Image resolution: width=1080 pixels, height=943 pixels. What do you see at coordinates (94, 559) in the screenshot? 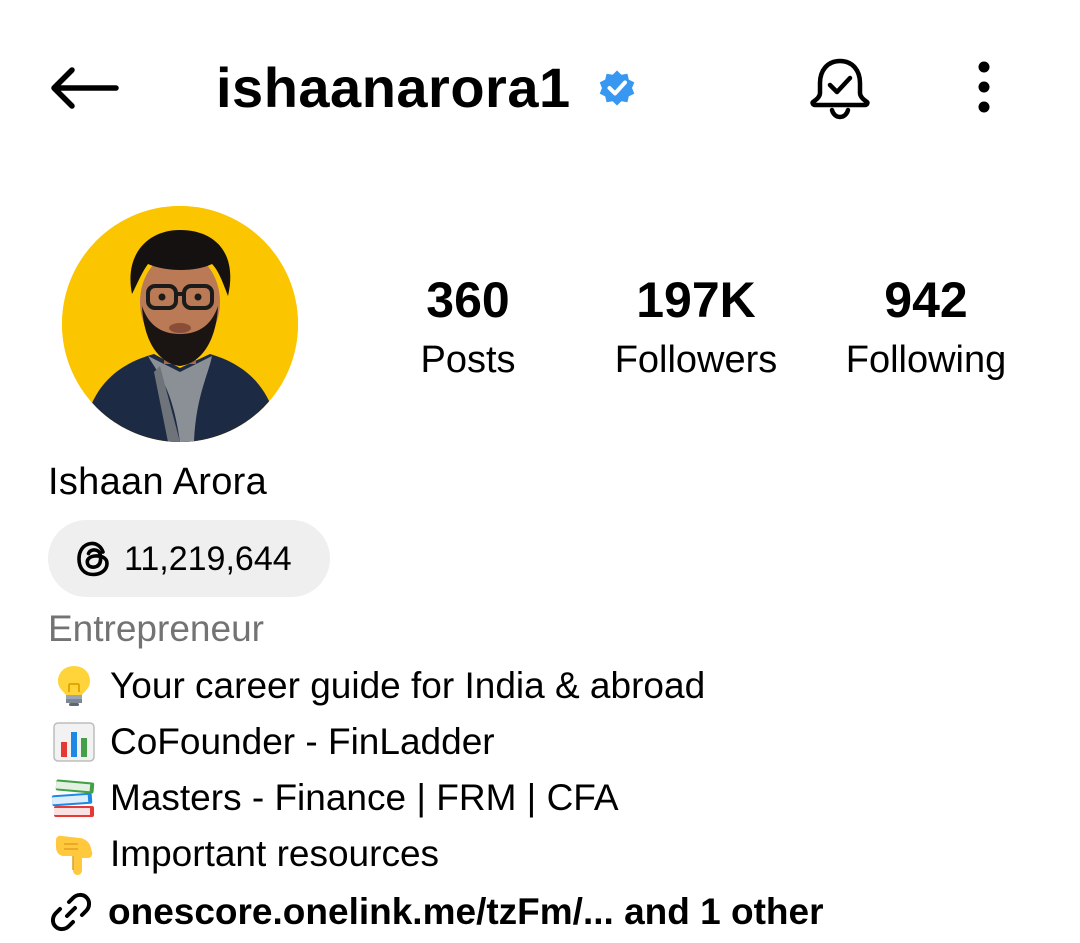
I see `threads-icon` at bounding box center [94, 559].